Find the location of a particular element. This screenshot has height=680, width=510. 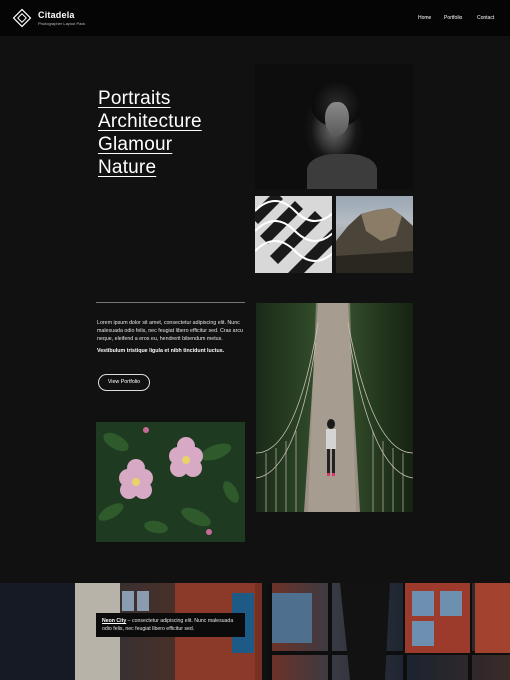

nav-portfolio: Portfolio is located at coordinates (453, 18).